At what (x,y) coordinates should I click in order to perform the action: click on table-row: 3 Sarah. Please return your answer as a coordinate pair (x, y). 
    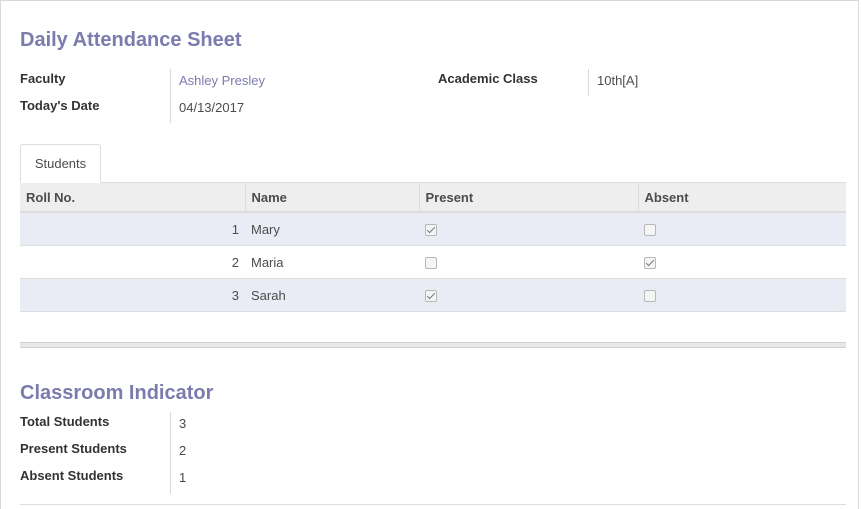
    Looking at the image, I should click on (433, 295).